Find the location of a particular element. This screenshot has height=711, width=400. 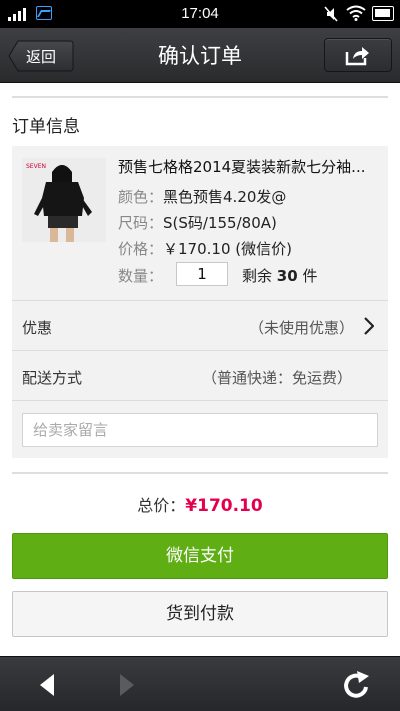

remaining-stock: 剩余 30 件 is located at coordinates (279, 275).